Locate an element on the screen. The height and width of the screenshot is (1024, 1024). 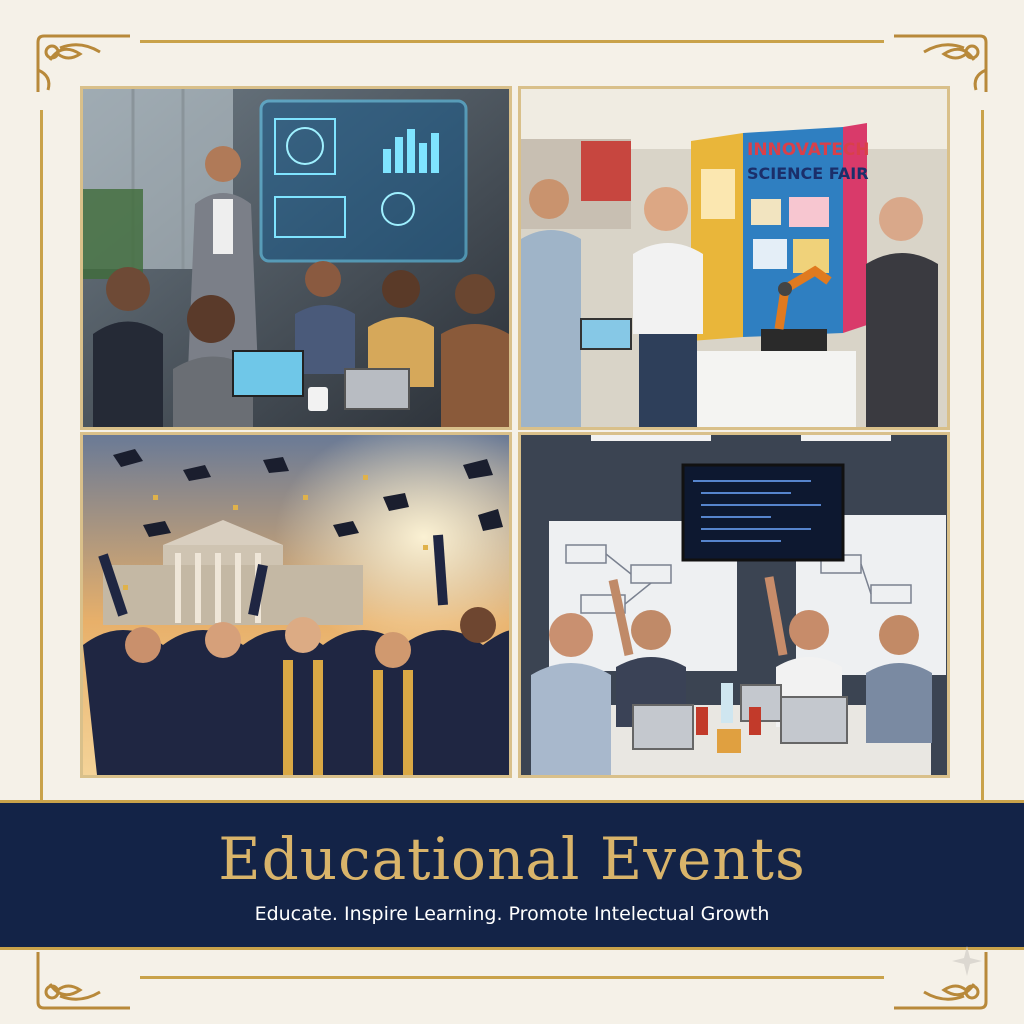
hackathon-photo is located at coordinates (734, 605).